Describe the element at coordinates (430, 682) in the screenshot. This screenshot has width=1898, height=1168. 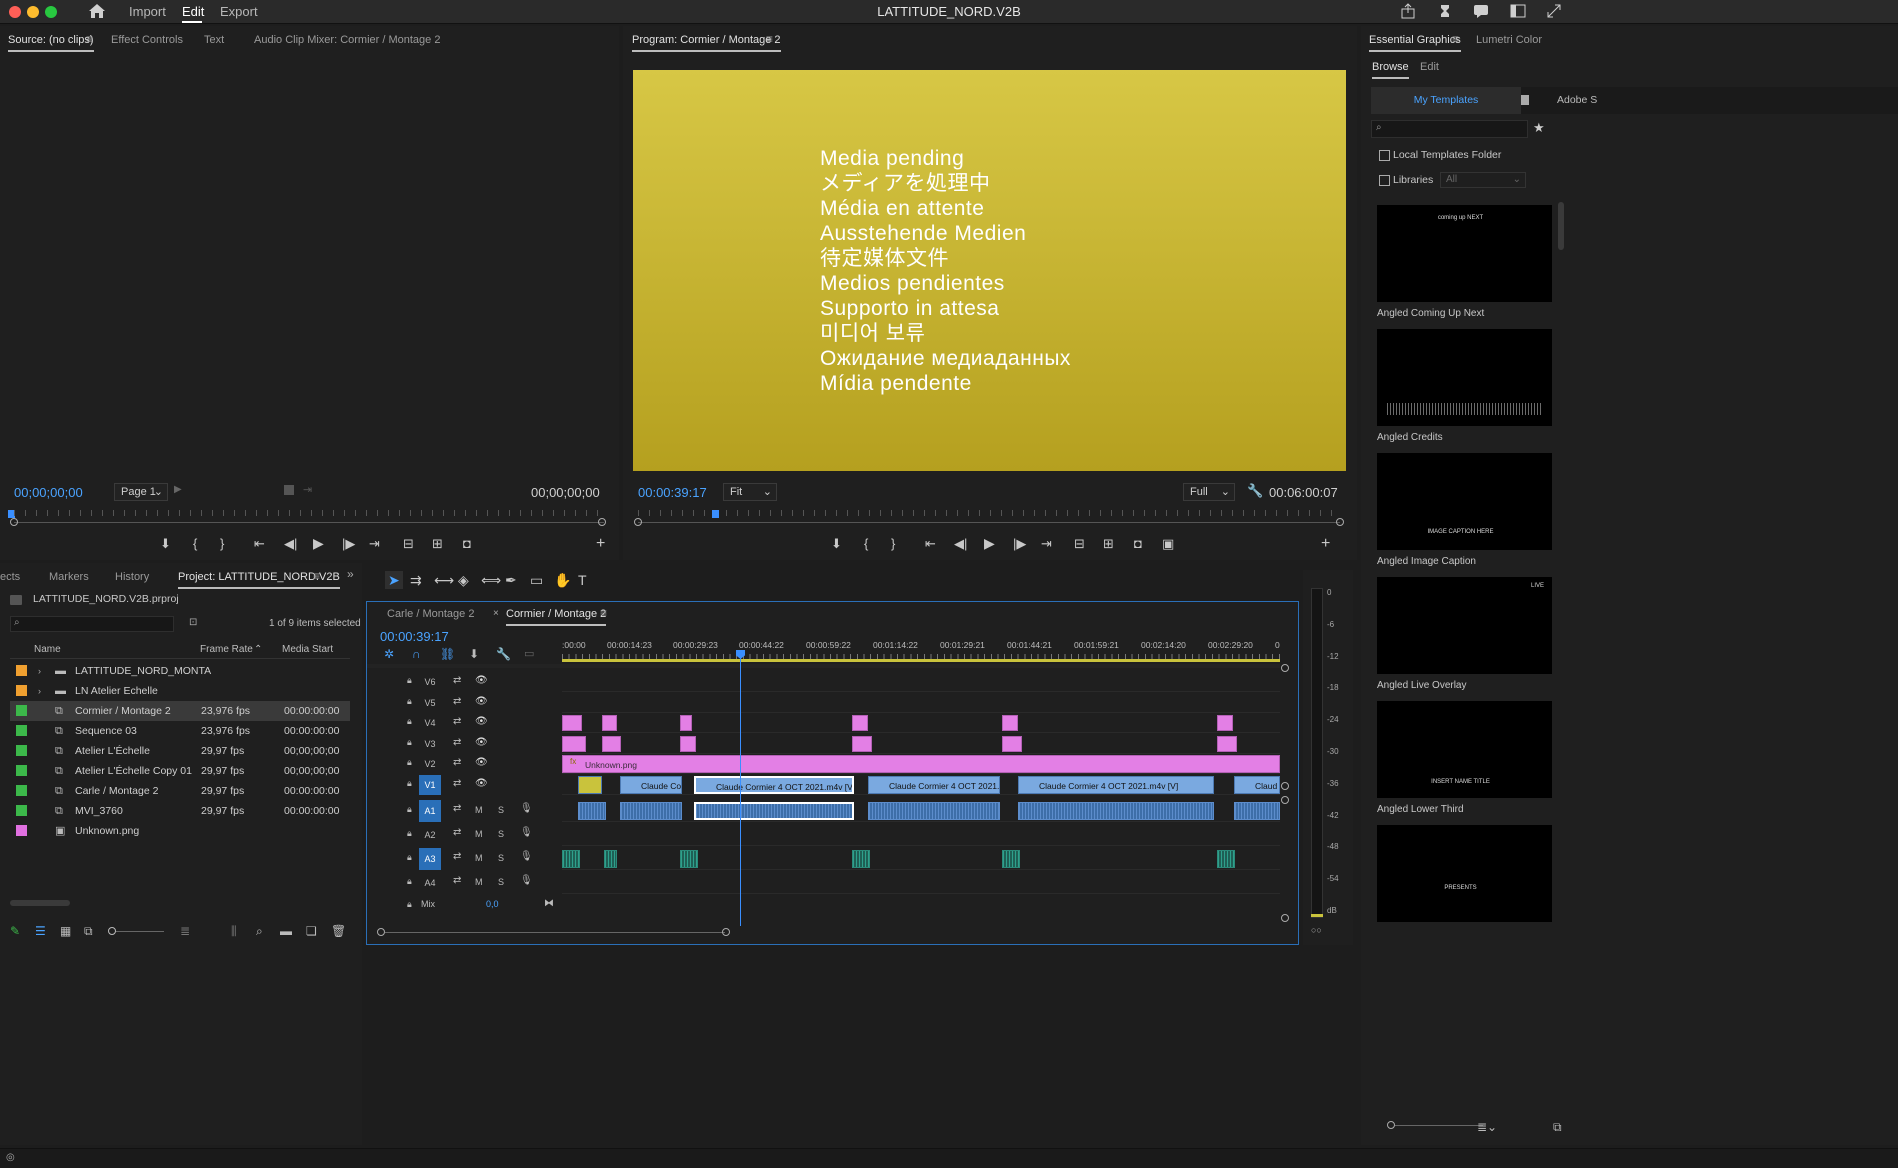
I see `track-label: V6` at that location.